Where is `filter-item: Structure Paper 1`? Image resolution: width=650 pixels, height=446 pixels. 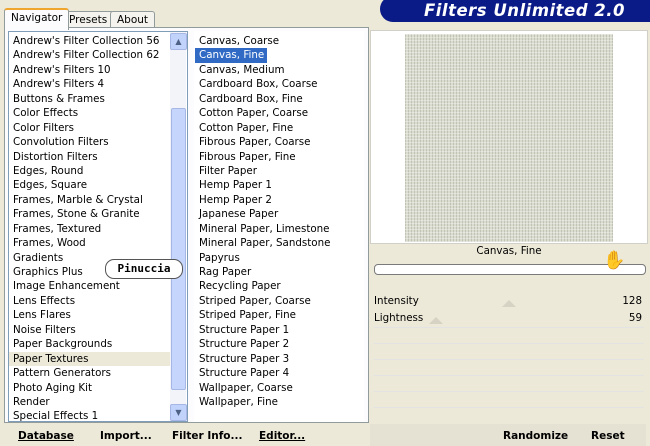 filter-item: Structure Paper 1 is located at coordinates (279, 330).